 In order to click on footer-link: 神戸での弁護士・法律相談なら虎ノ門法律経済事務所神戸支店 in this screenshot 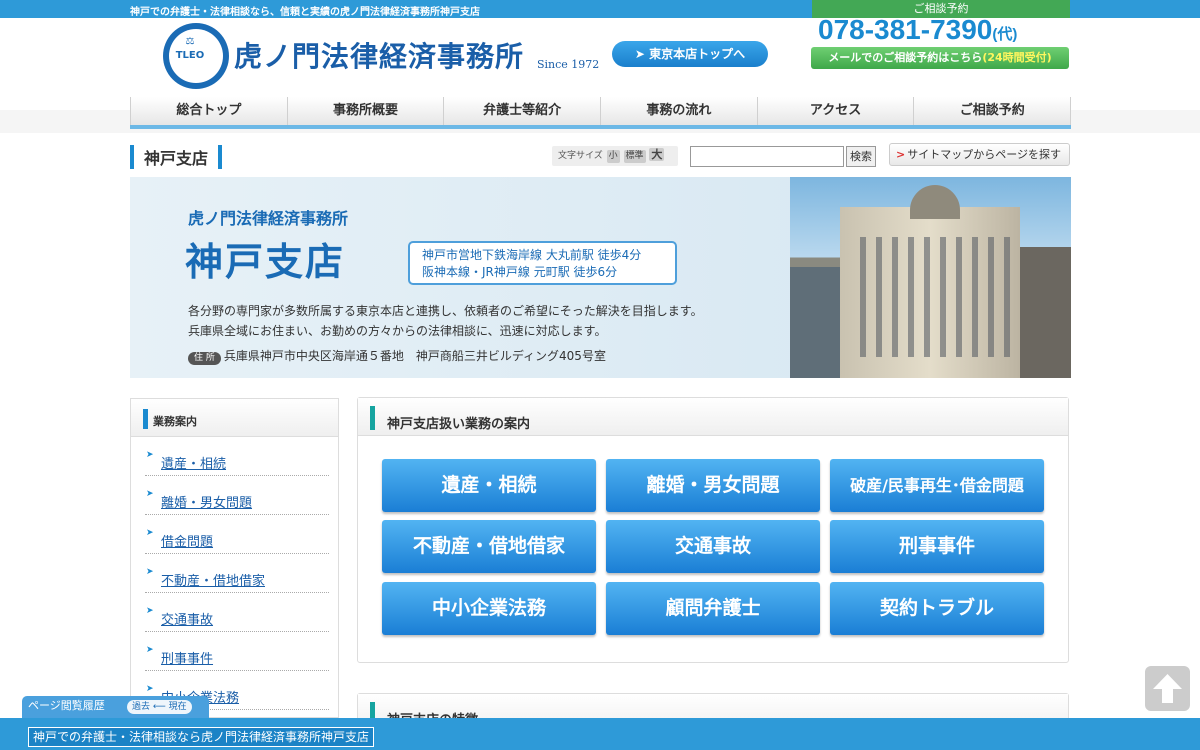, I will do `click(201, 737)`.